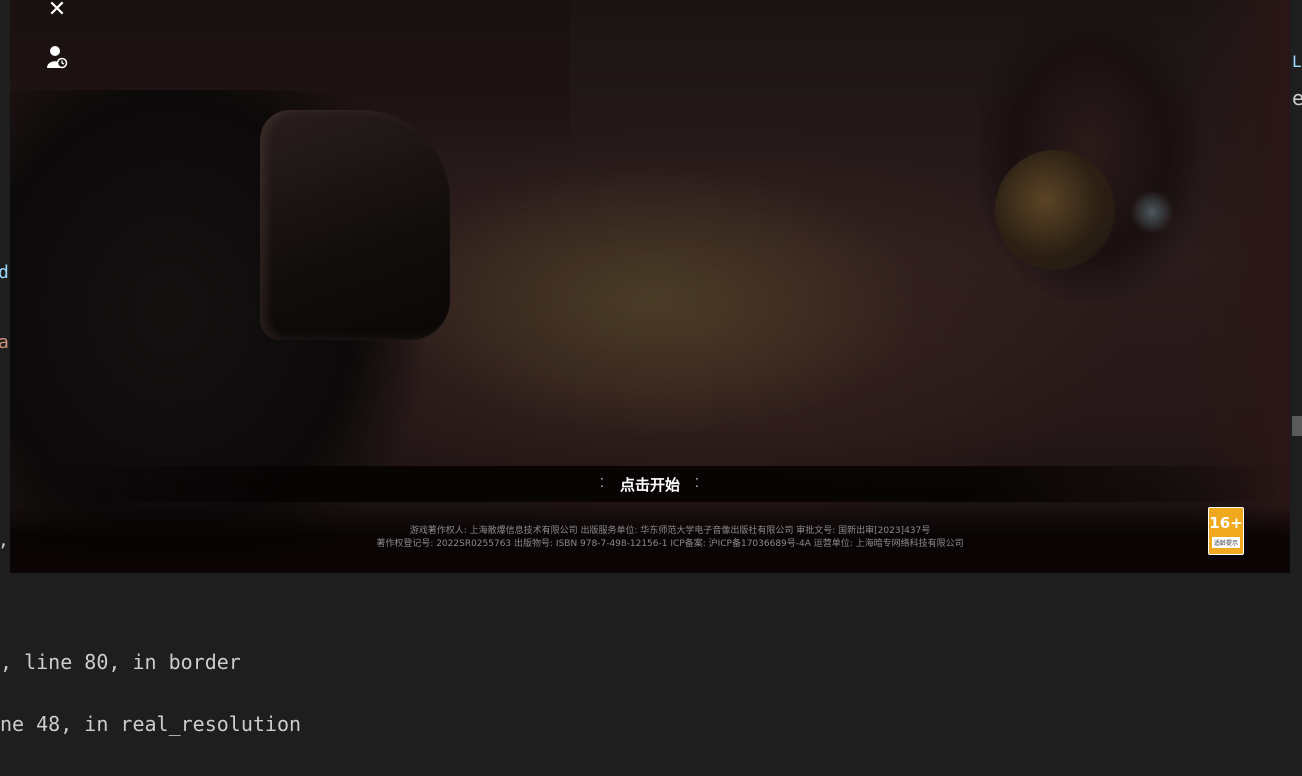 This screenshot has height=776, width=1302. I want to click on close-tools-icon: ✕, so click(57, 12).